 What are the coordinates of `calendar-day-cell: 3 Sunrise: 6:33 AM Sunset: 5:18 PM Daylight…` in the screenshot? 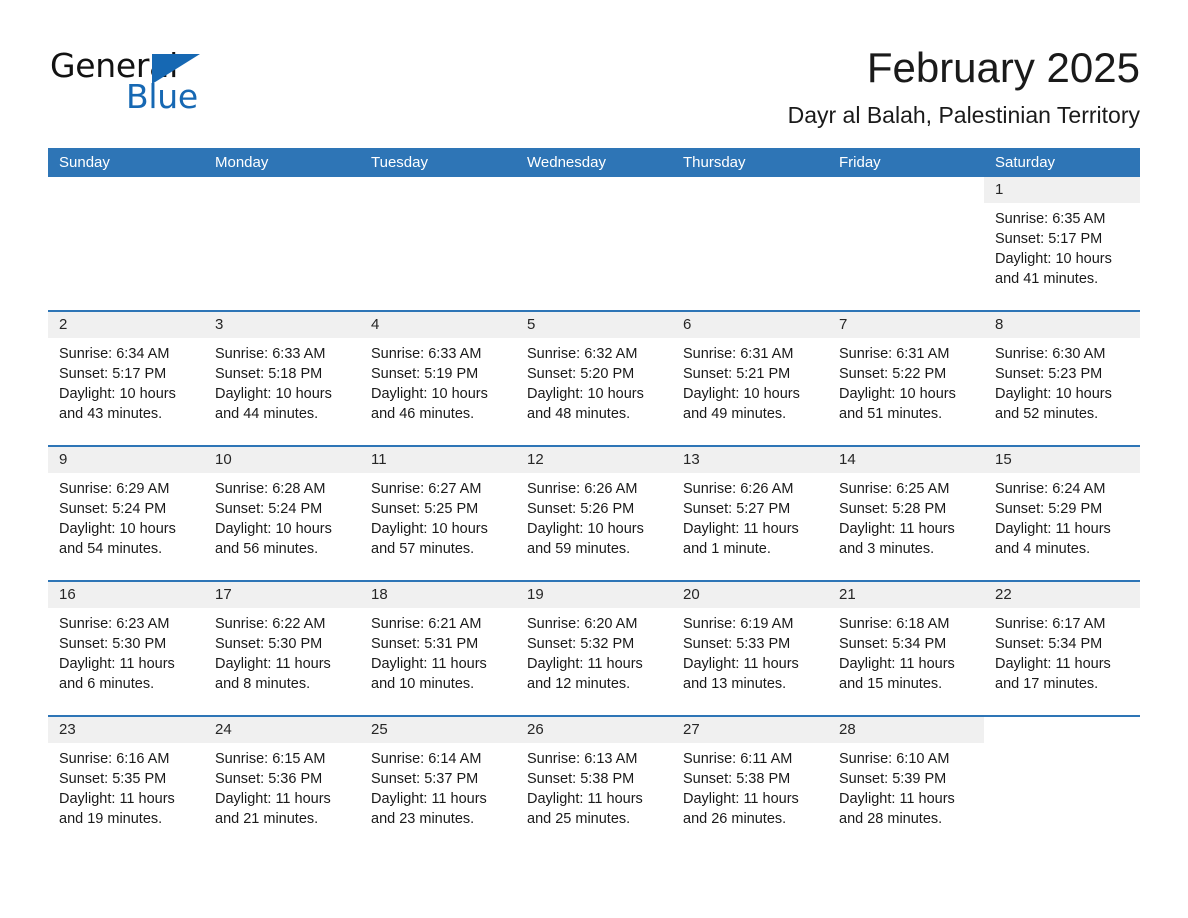 It's located at (282, 379).